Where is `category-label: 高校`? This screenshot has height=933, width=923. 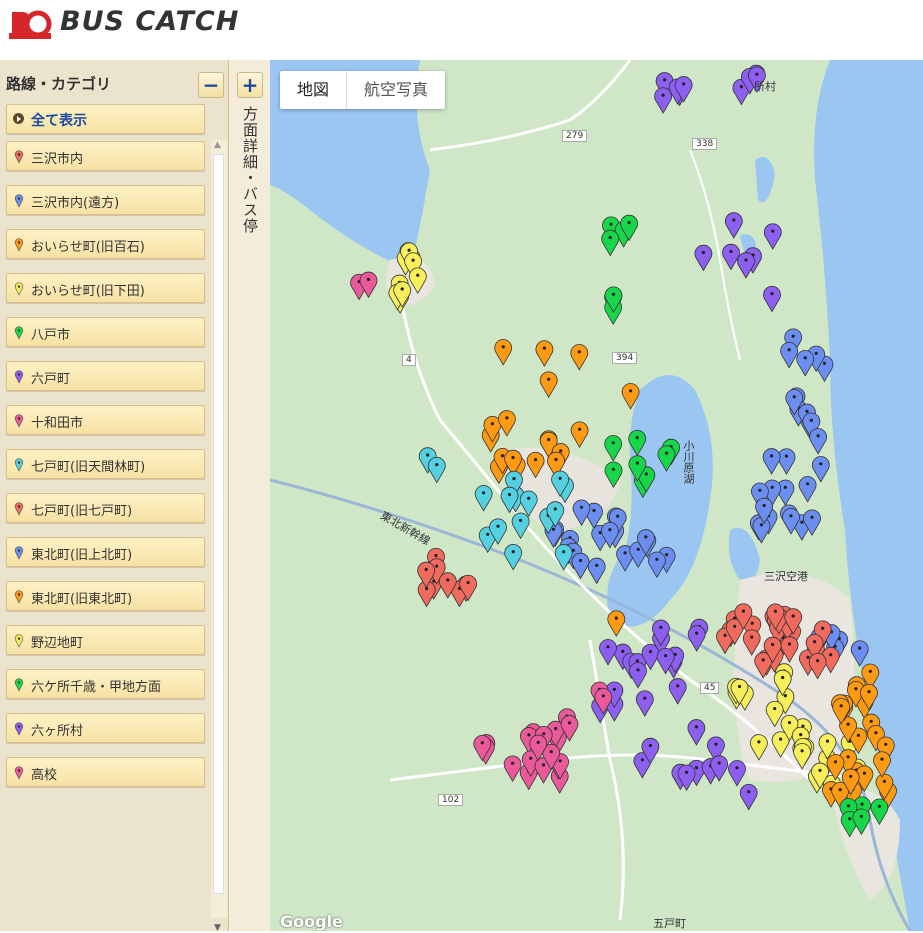
category-label: 高校 is located at coordinates (44, 775).